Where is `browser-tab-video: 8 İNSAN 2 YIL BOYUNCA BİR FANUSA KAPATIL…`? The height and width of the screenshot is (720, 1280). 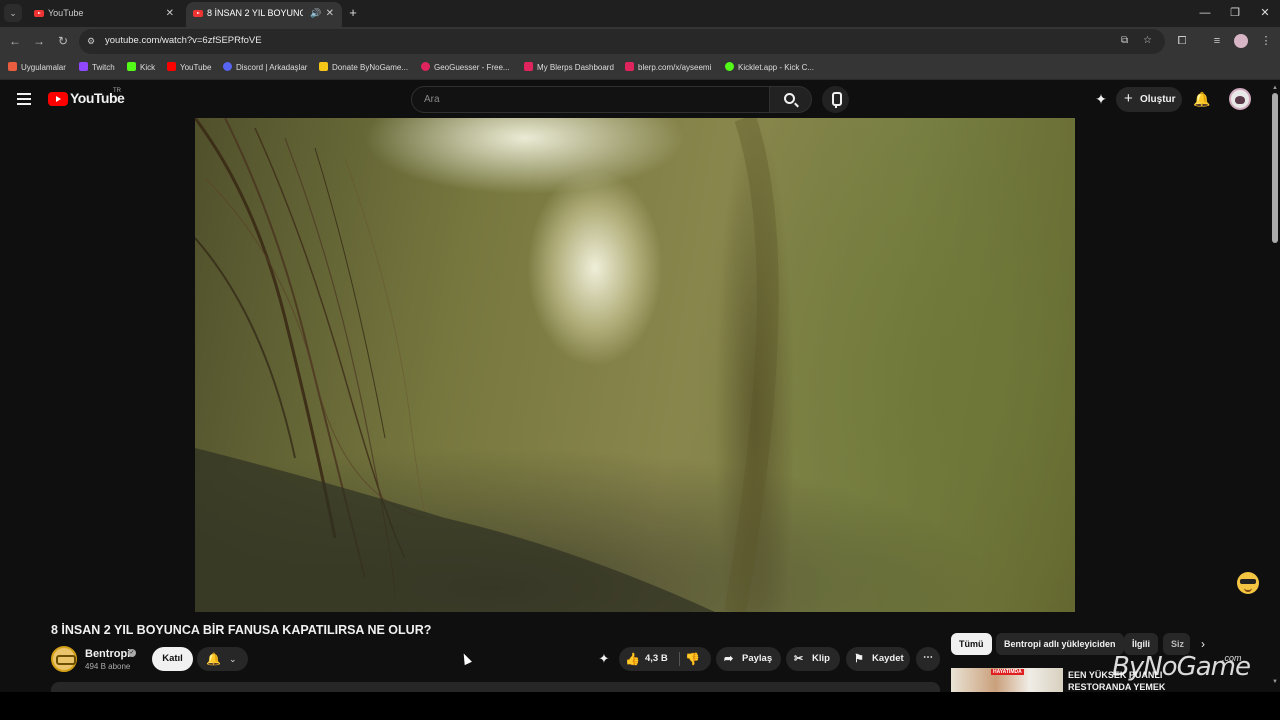 browser-tab-video: 8 İNSAN 2 YIL BOYUNCA BİR FANUSA KAPATIL… is located at coordinates (264, 14).